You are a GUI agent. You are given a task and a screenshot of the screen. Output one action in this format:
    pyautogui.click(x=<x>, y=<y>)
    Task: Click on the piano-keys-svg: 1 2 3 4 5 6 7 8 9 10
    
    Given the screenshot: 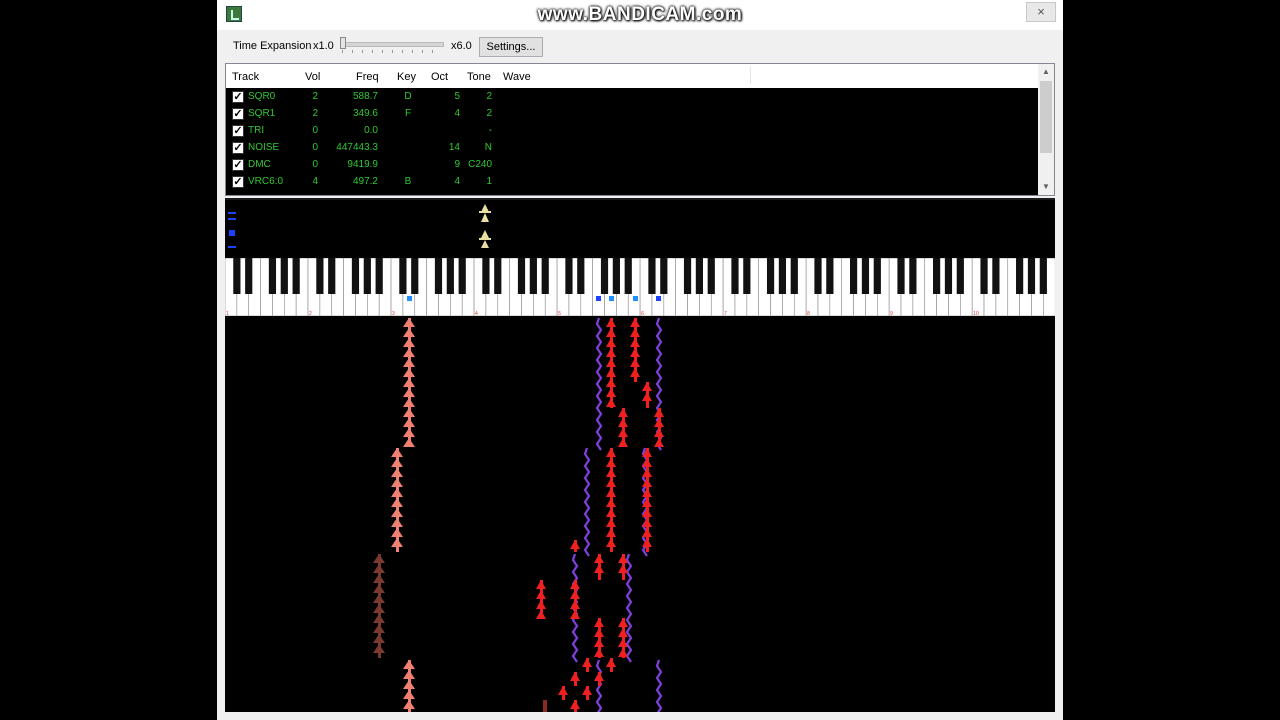 What is the action you would take?
    pyautogui.click(x=640, y=287)
    